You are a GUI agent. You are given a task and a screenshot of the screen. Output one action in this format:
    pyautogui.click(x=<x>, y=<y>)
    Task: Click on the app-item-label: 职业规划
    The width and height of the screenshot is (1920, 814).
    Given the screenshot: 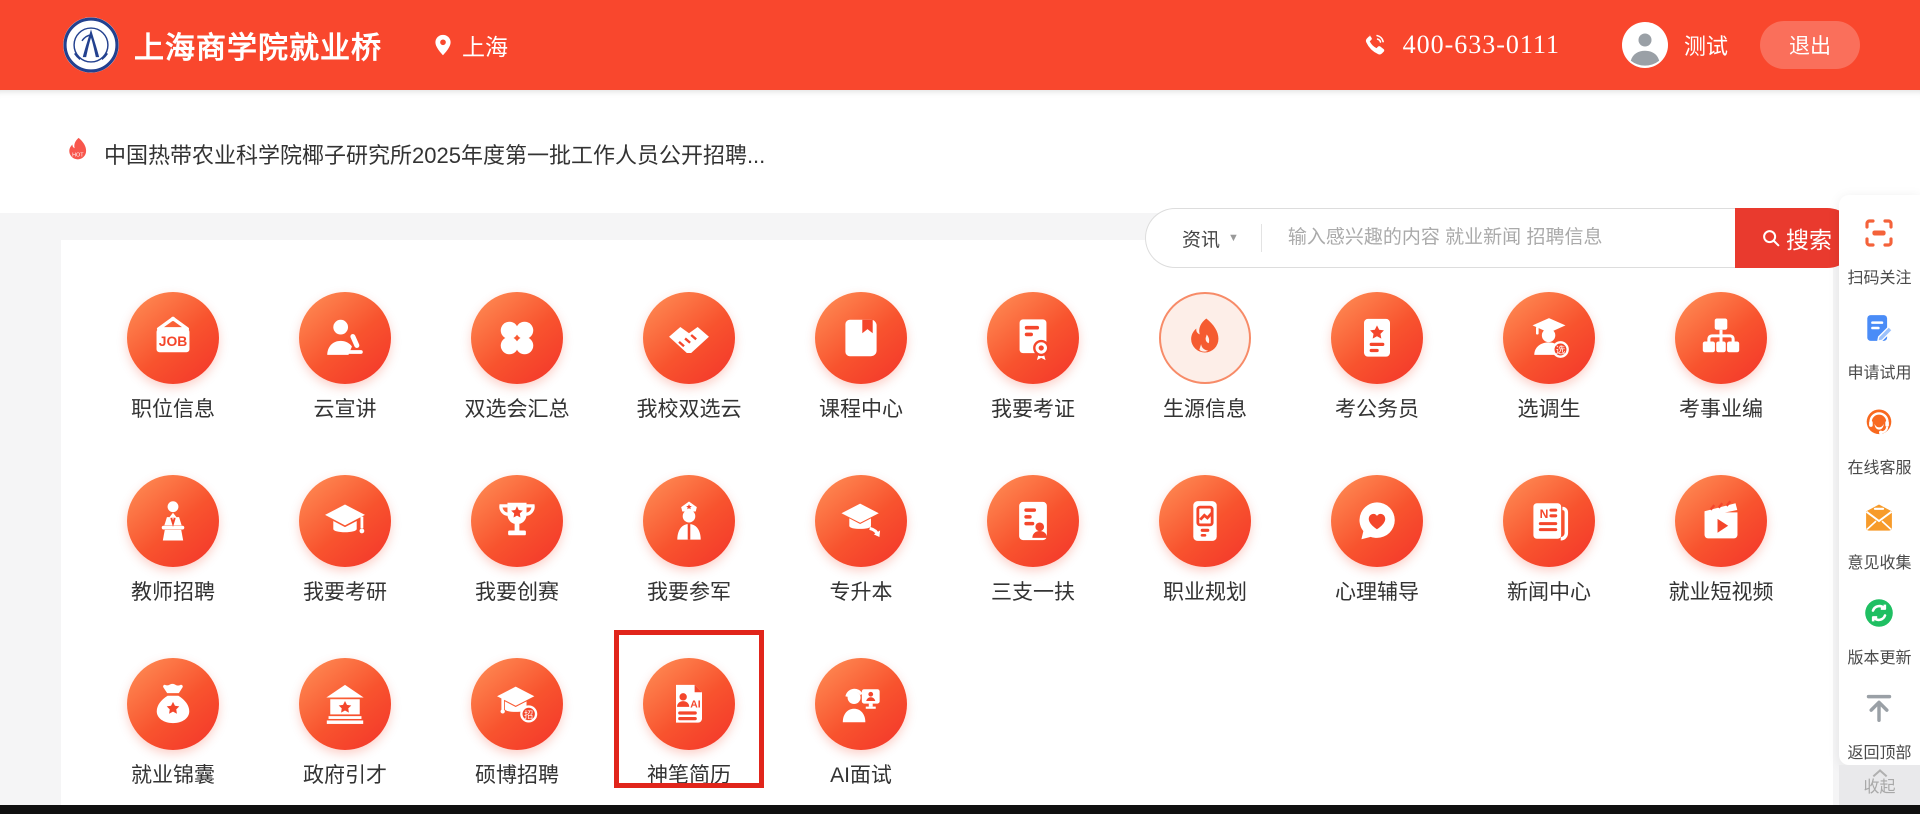 What is the action you would take?
    pyautogui.click(x=1205, y=592)
    